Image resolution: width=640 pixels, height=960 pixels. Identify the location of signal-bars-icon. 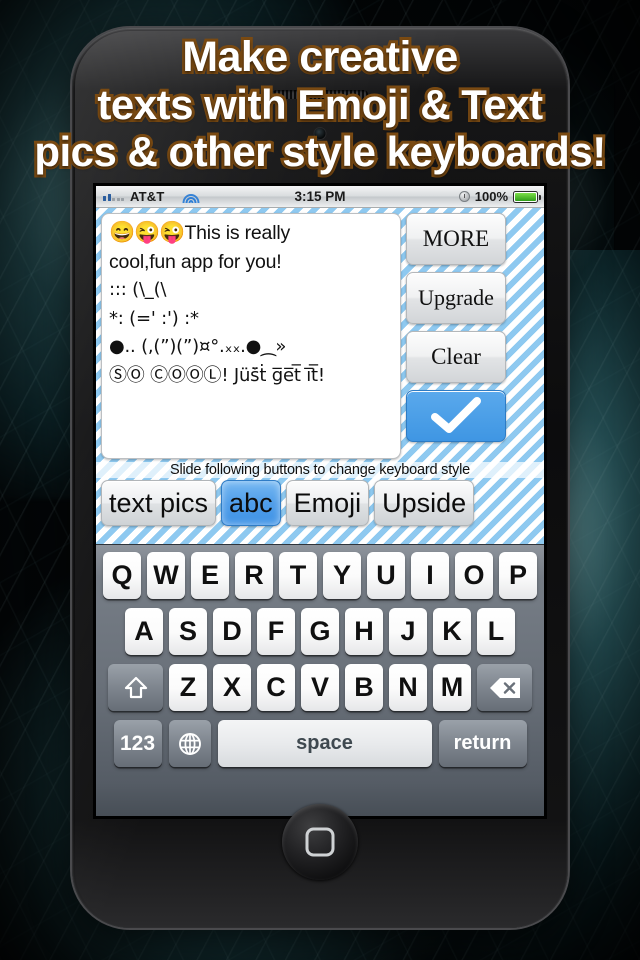
(113, 196).